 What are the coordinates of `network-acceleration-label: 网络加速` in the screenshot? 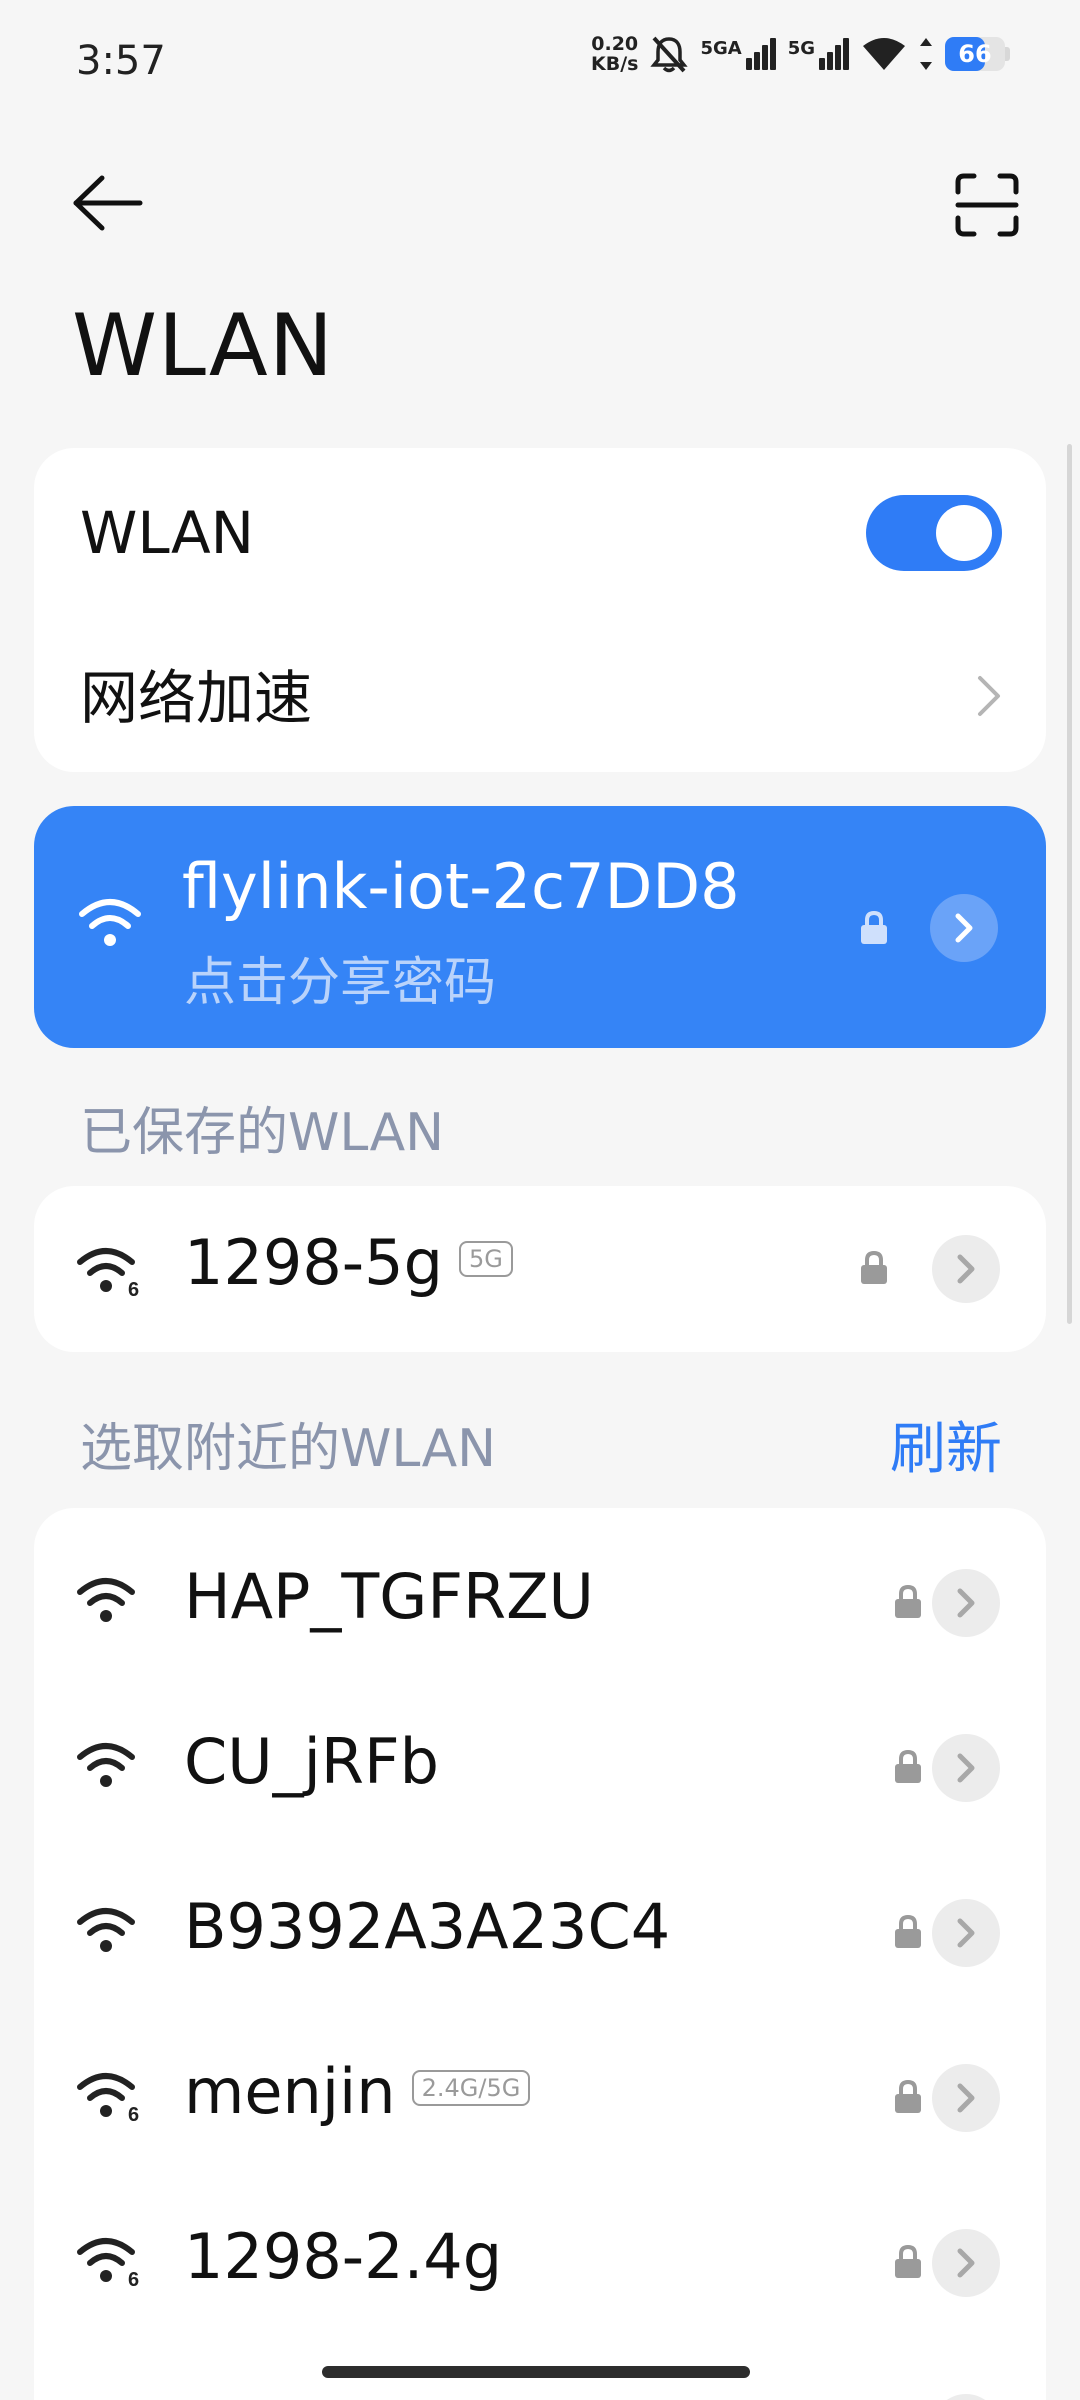 It's located at (196, 698).